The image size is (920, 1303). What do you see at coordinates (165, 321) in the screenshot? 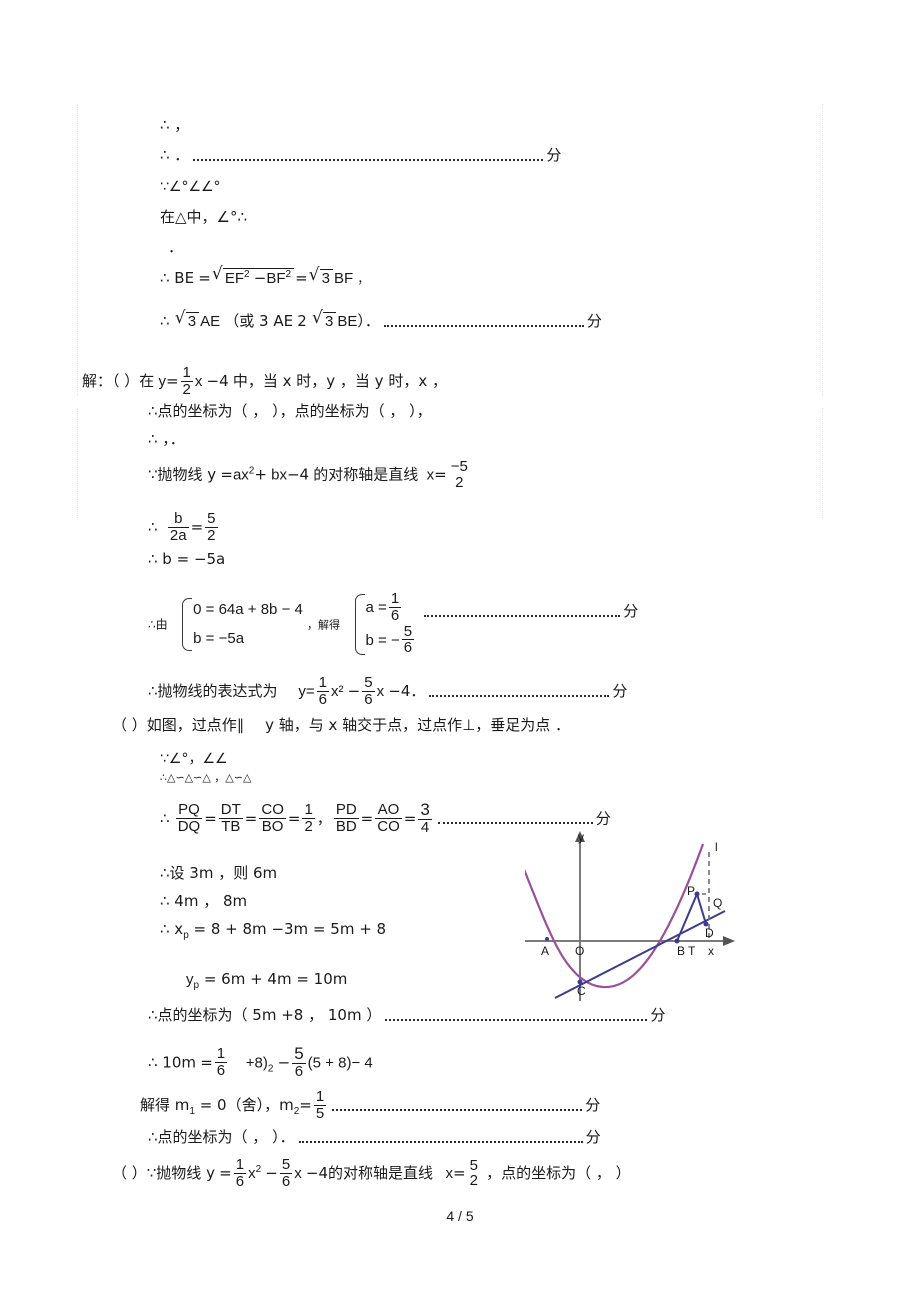
I see `ae-prefix: ∴` at bounding box center [165, 321].